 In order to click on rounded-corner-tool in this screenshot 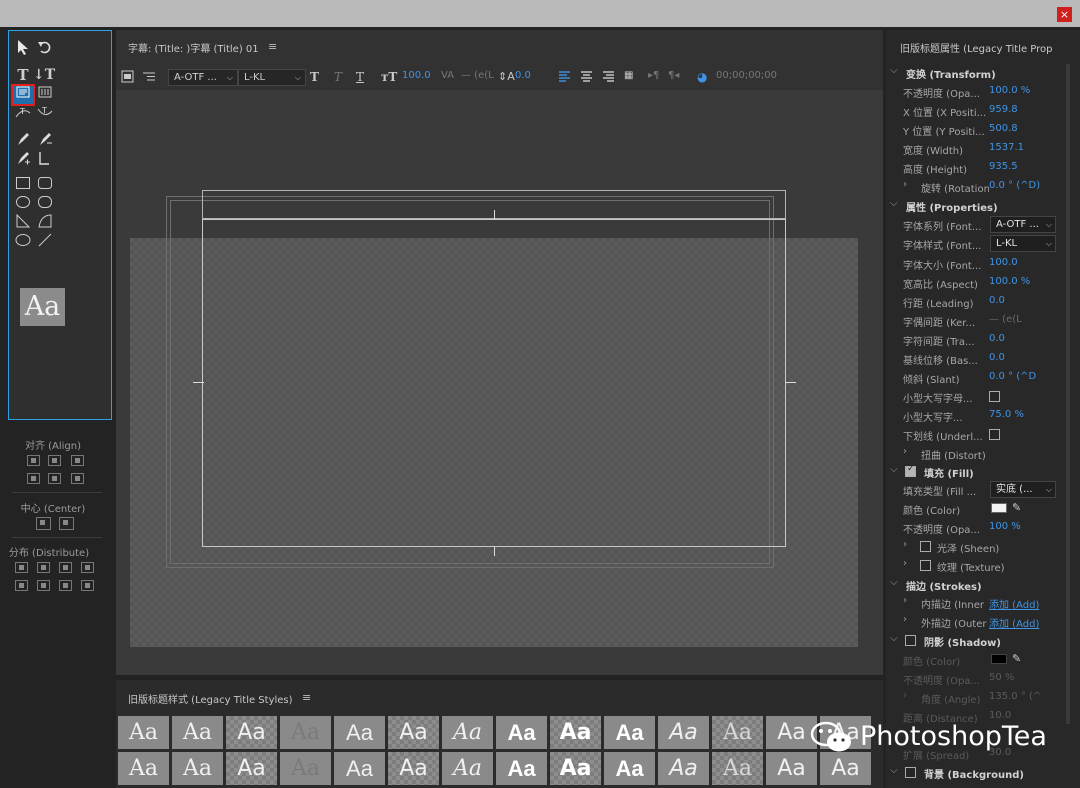, I will do `click(45, 204)`.